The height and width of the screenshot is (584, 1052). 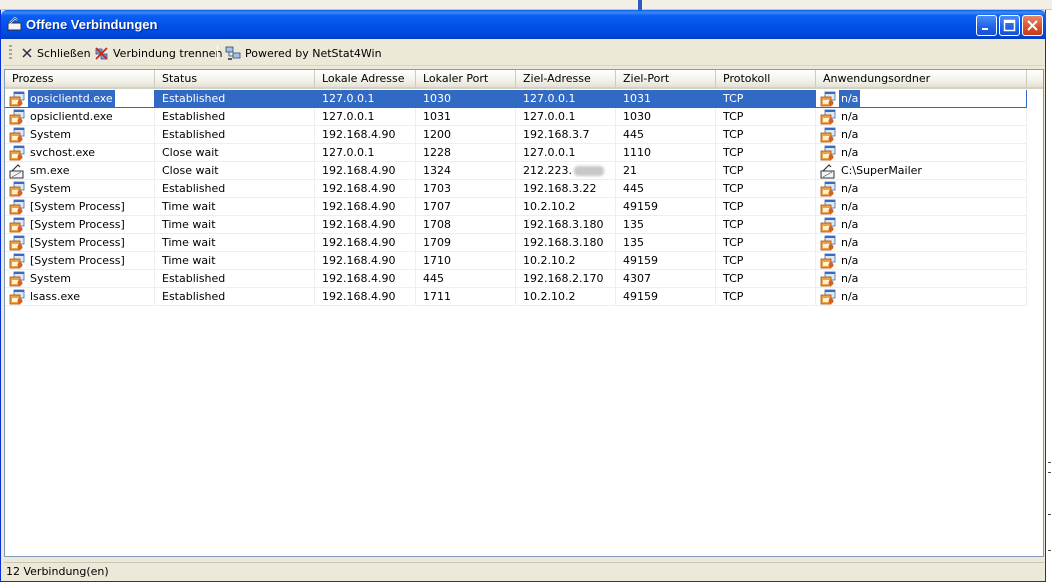 What do you see at coordinates (733, 98) in the screenshot?
I see `protocol-value: TCP` at bounding box center [733, 98].